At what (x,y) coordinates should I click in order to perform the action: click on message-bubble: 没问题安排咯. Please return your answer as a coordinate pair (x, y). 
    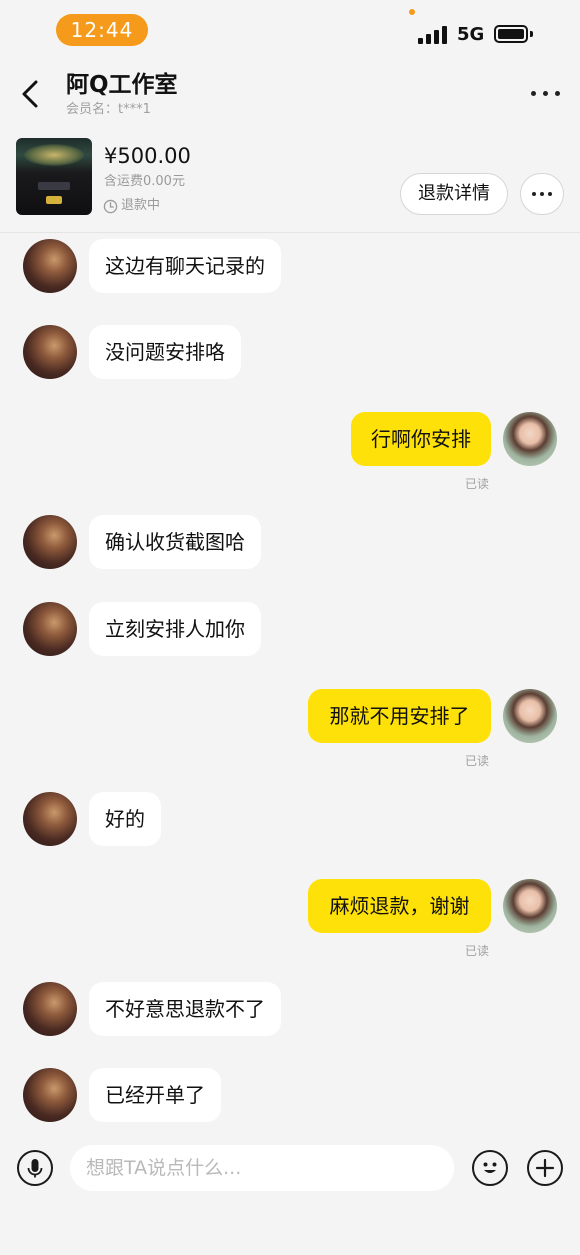
    Looking at the image, I should click on (165, 352).